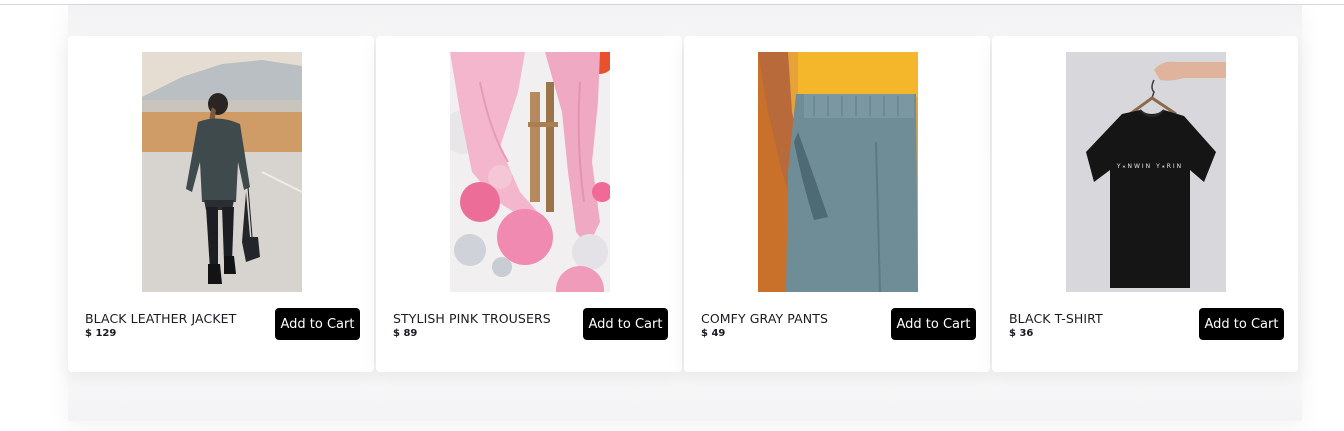 The image size is (1344, 431). What do you see at coordinates (713, 333) in the screenshot?
I see `product-price: $ 49` at bounding box center [713, 333].